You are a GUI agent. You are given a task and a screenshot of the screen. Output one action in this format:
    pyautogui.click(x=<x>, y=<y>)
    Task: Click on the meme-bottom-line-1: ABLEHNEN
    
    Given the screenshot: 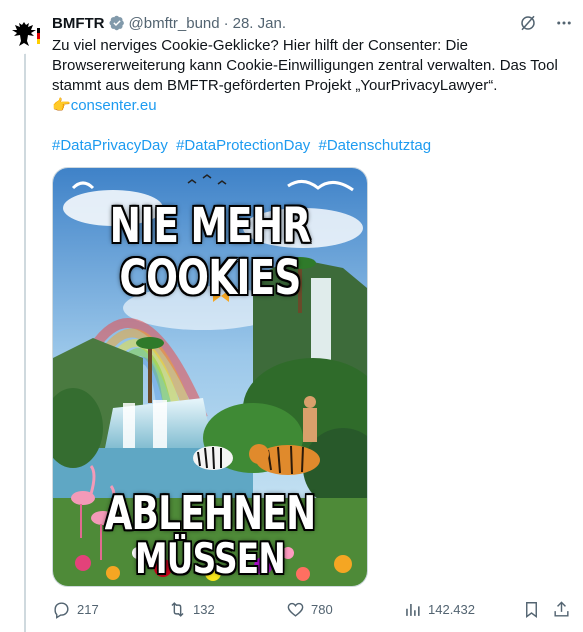 What is the action you would take?
    pyautogui.click(x=210, y=513)
    